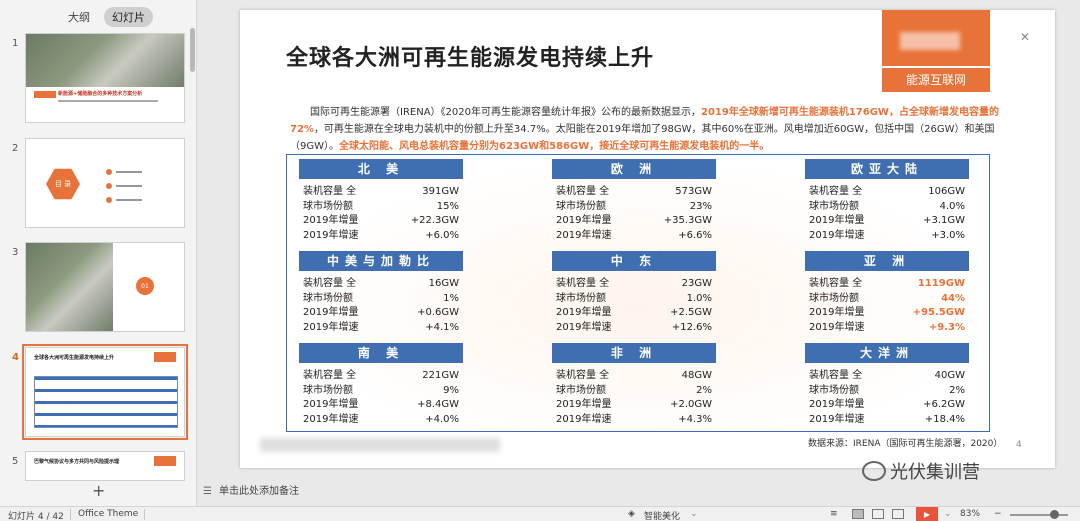 The height and width of the screenshot is (521, 1080). What do you see at coordinates (874, 471) in the screenshot?
I see `wechat-icon` at bounding box center [874, 471].